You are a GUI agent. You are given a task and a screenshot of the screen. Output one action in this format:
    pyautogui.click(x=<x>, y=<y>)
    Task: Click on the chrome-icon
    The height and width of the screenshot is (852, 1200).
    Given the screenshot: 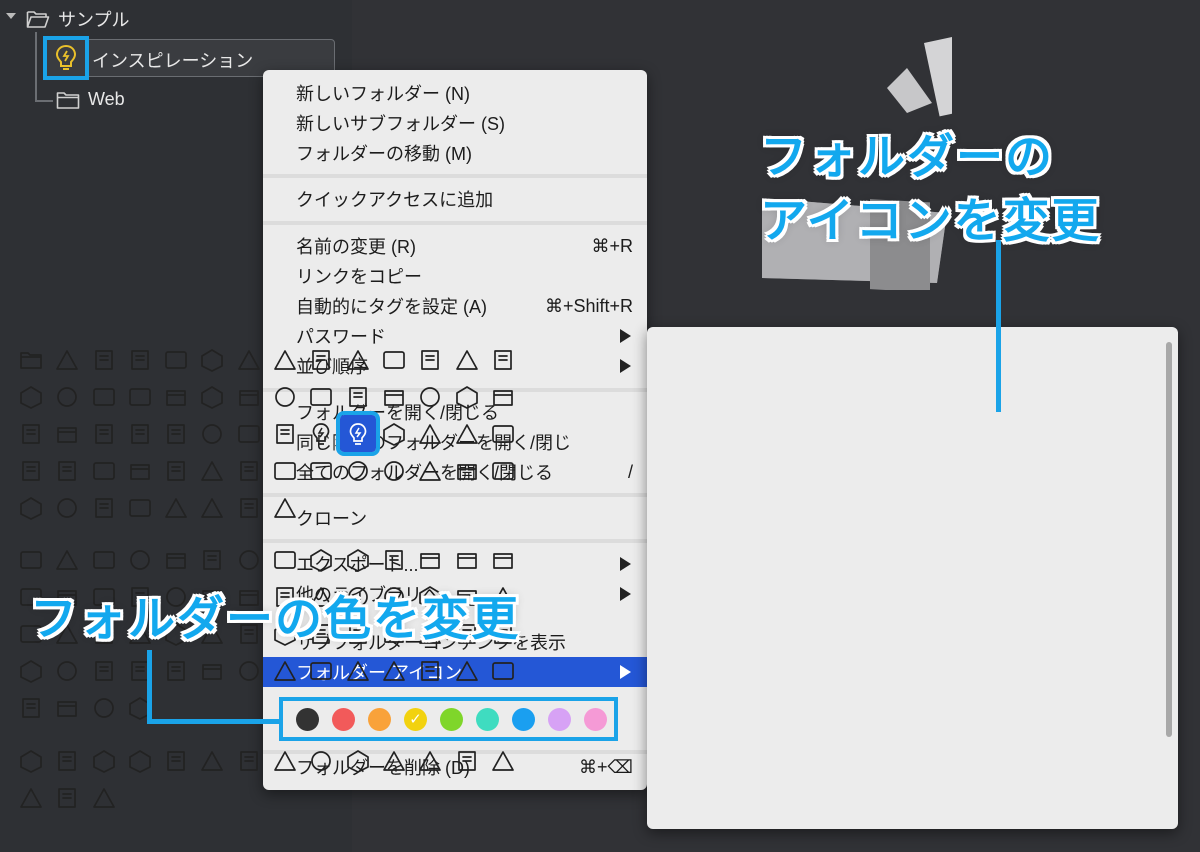 What is the action you would take?
    pyautogui.click(x=285, y=559)
    